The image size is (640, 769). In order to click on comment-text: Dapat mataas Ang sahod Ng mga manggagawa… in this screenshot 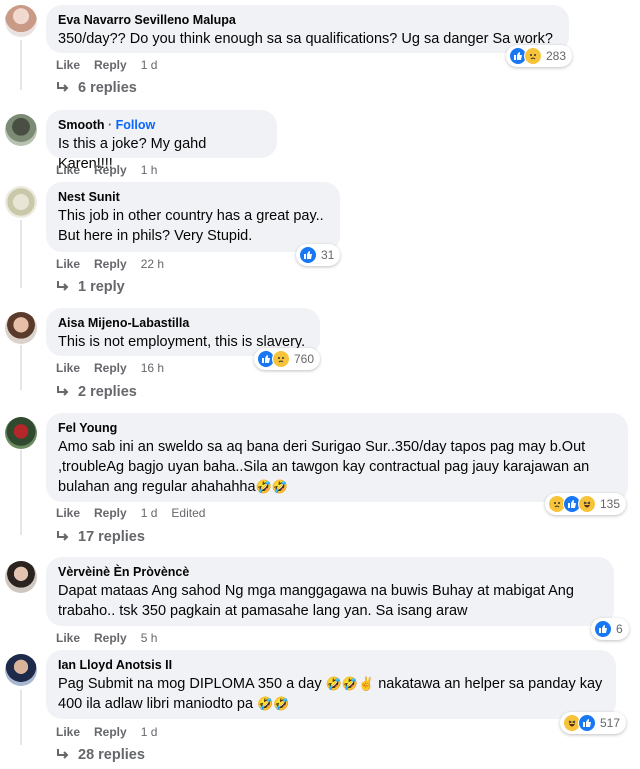, I will do `click(316, 601)`.